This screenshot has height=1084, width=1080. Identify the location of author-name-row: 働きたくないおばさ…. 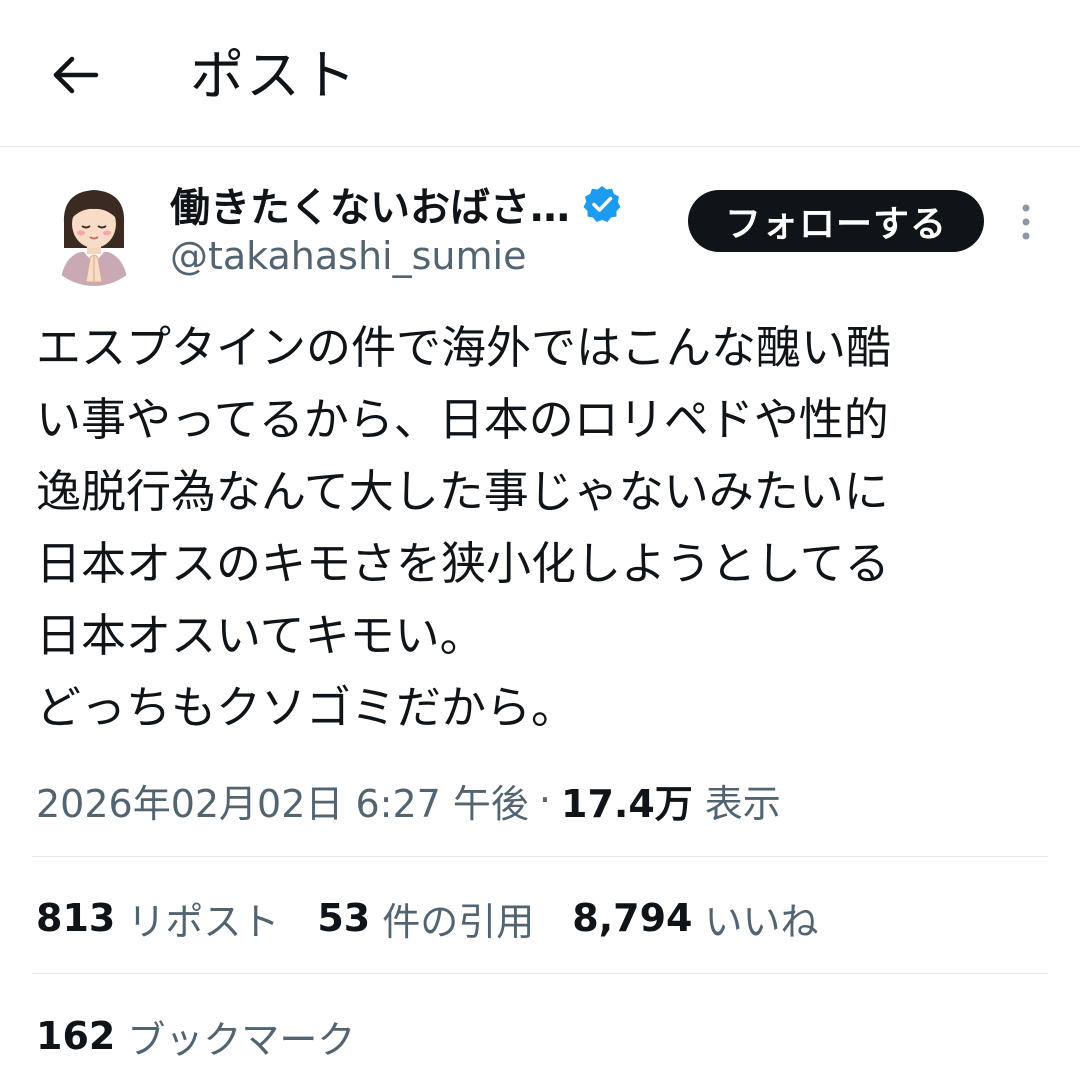
(396, 204).